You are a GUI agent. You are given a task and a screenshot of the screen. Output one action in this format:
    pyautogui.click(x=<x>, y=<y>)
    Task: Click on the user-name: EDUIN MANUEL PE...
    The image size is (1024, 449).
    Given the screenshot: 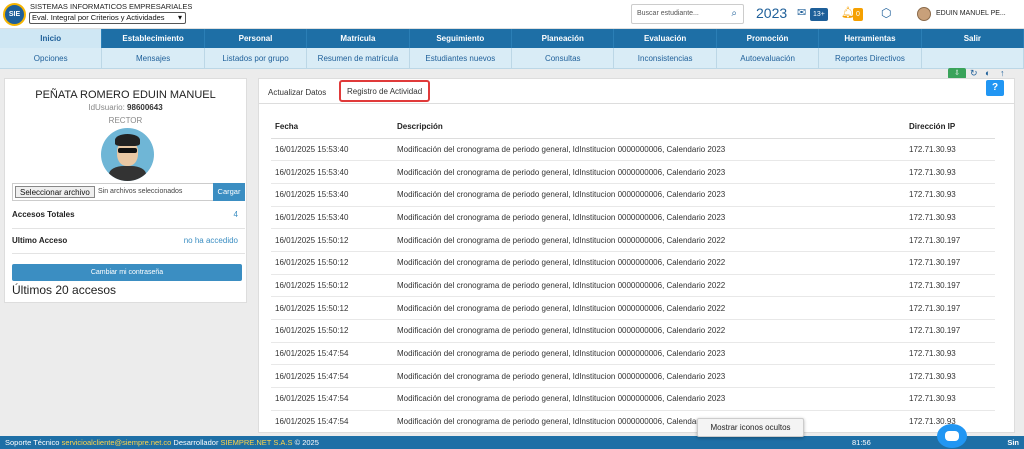 What is the action you would take?
    pyautogui.click(x=971, y=13)
    